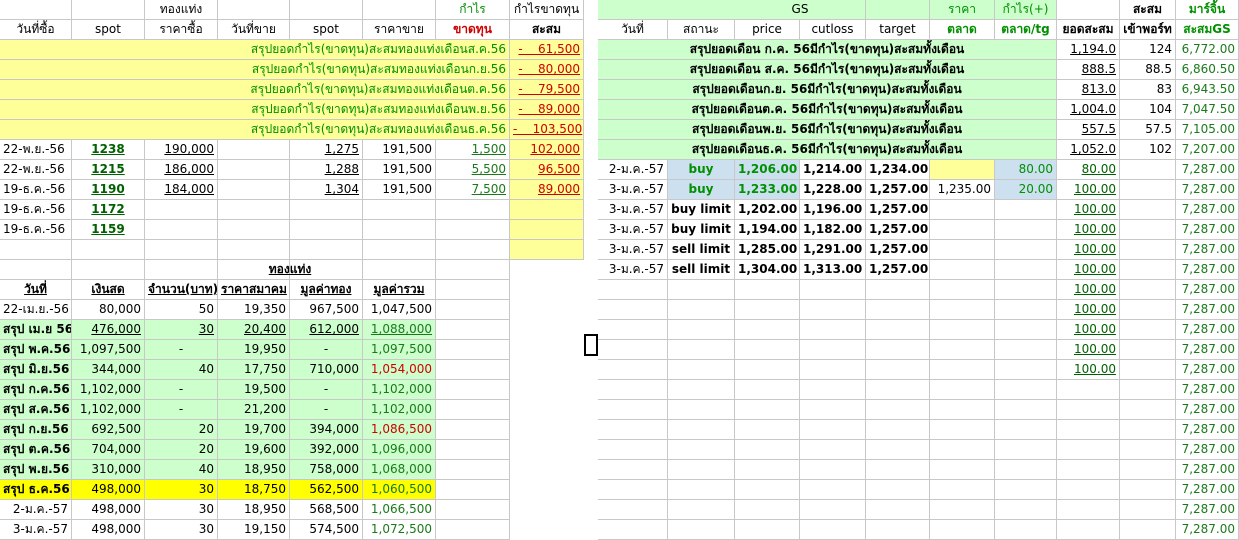 The image size is (1239, 540). What do you see at coordinates (254, 450) in the screenshot?
I see `gold-cell: 19,600` at bounding box center [254, 450].